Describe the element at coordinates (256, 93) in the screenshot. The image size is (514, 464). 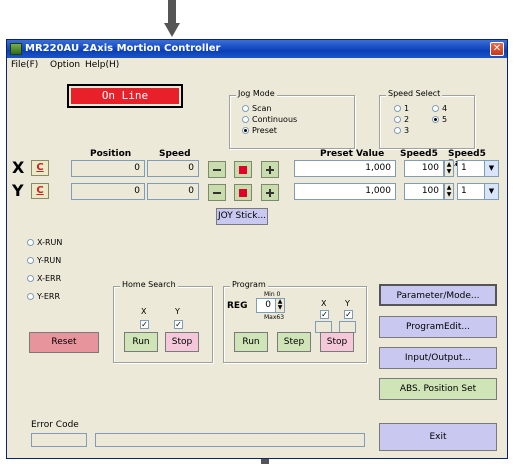
I see `jog-mode-label: Jog Mode` at that location.